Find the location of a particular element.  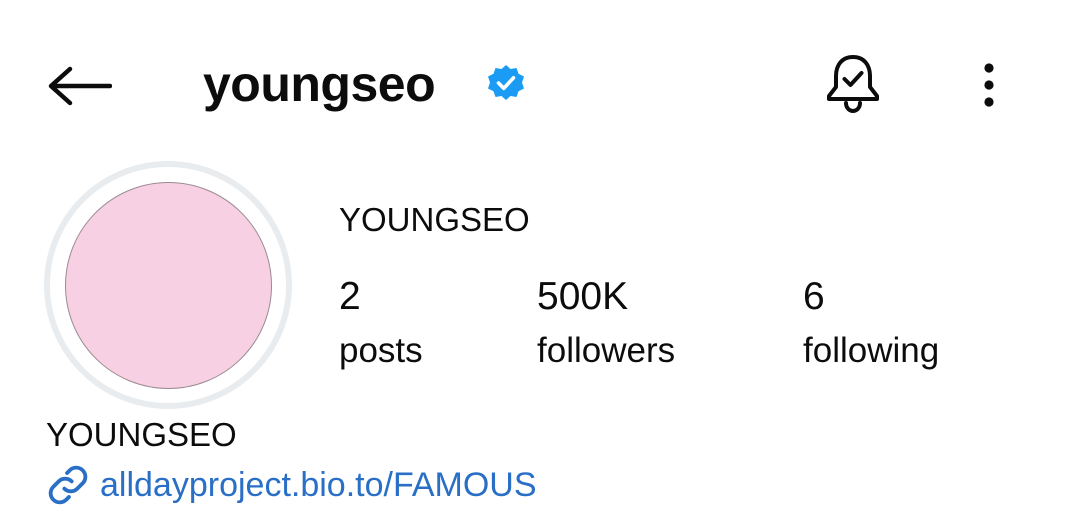

followers-label: followers is located at coordinates (606, 350).